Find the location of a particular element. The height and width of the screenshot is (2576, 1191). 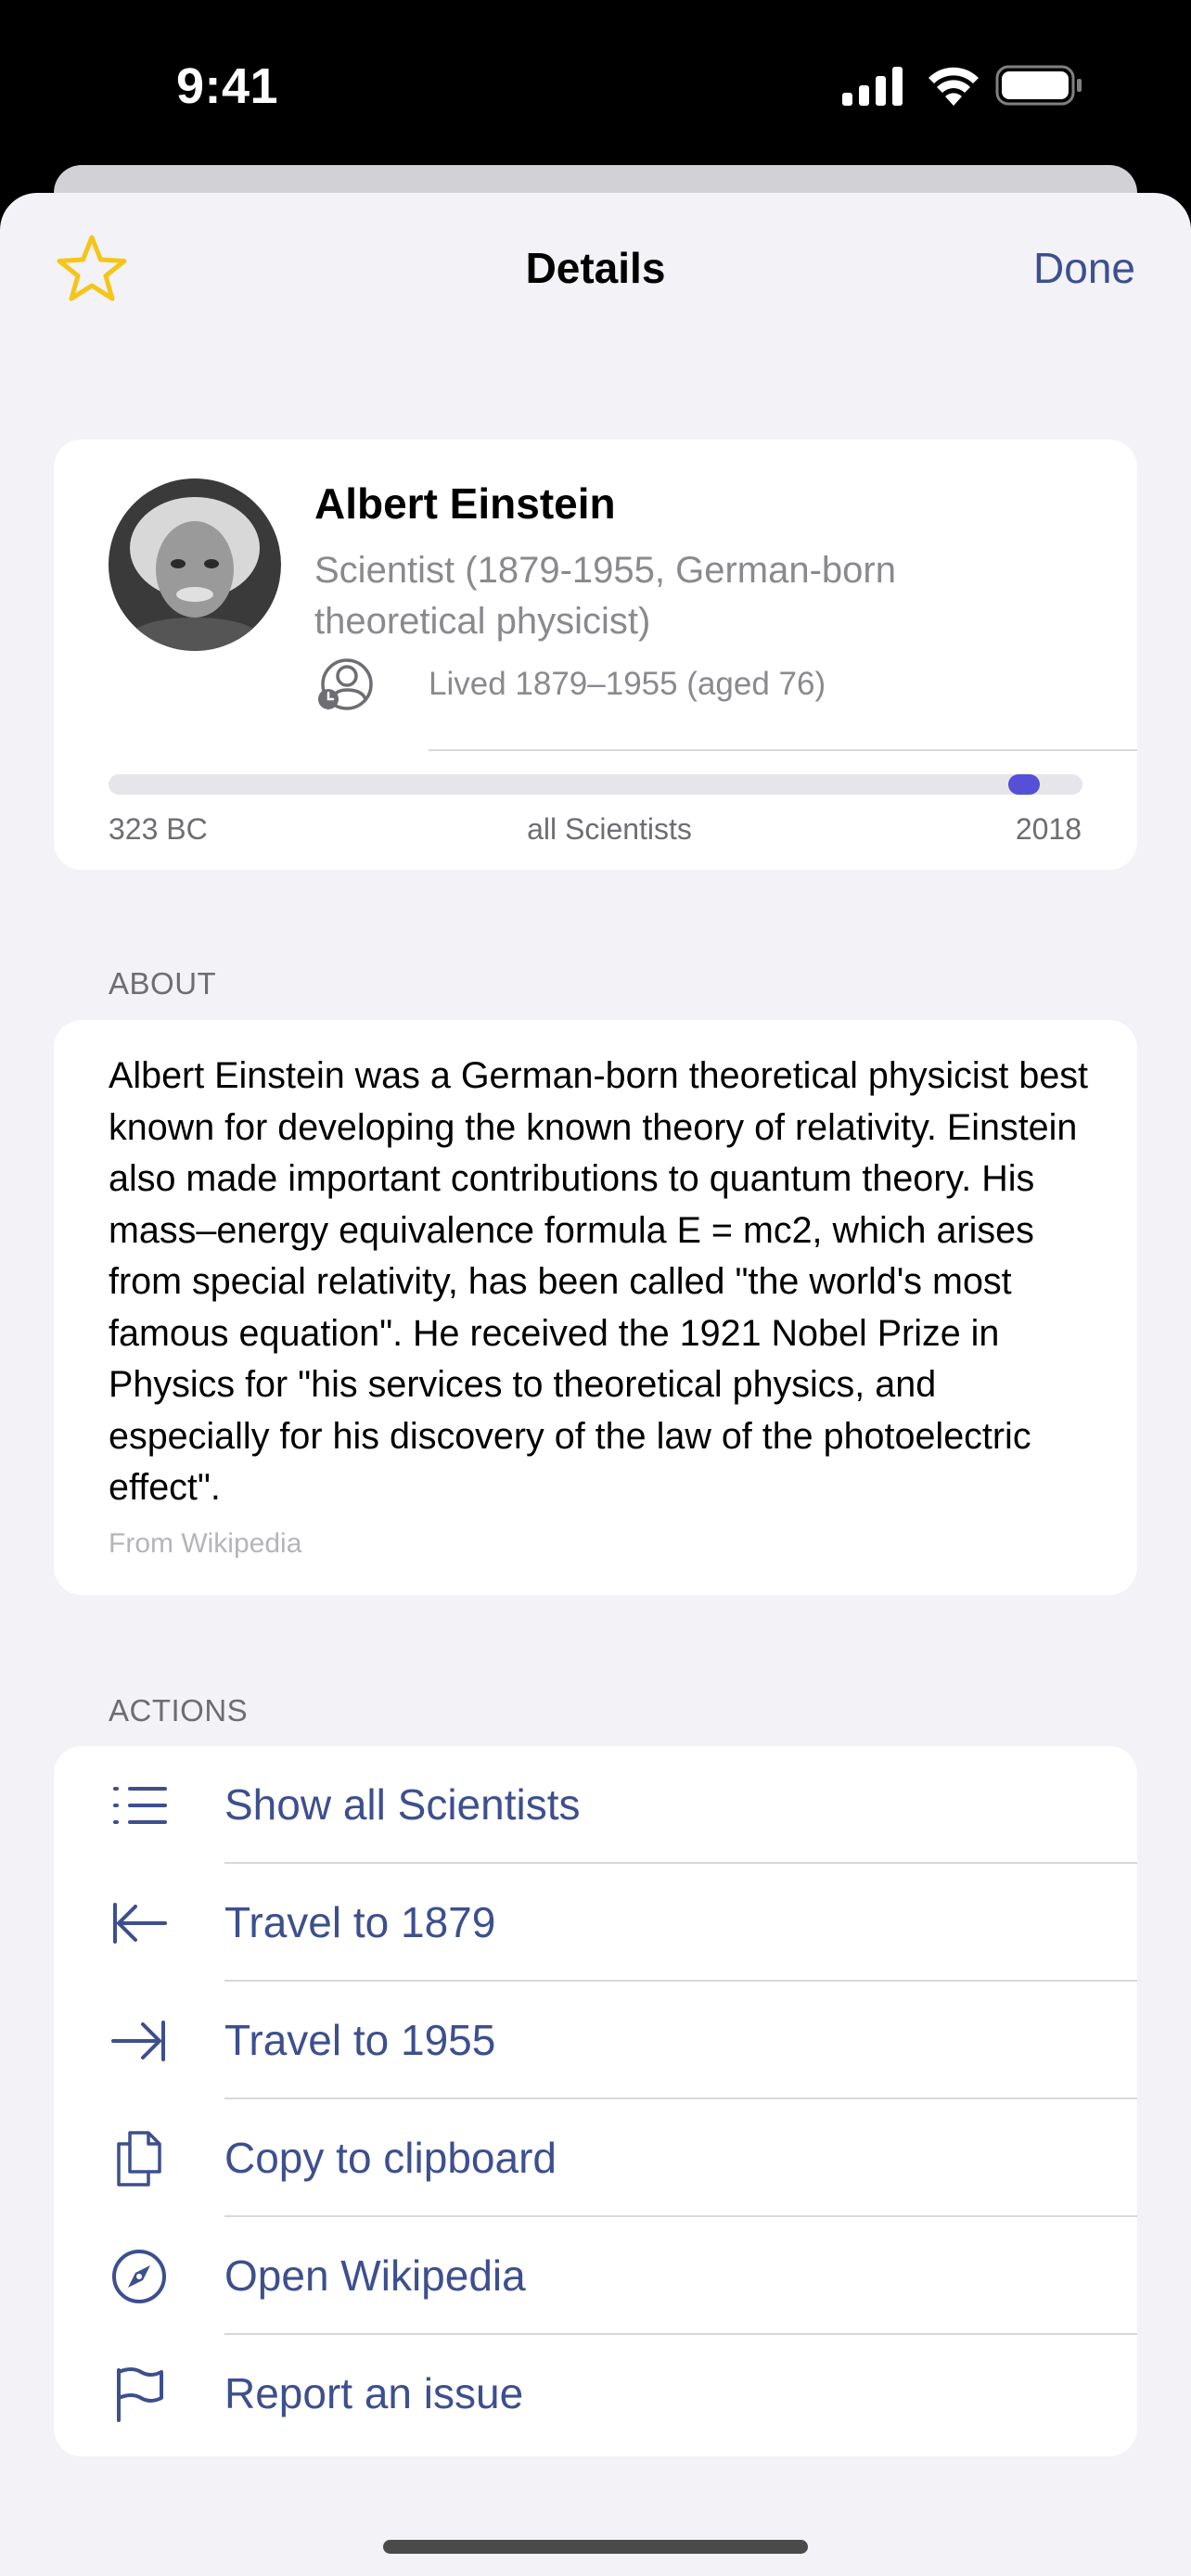

divider is located at coordinates (783, 750).